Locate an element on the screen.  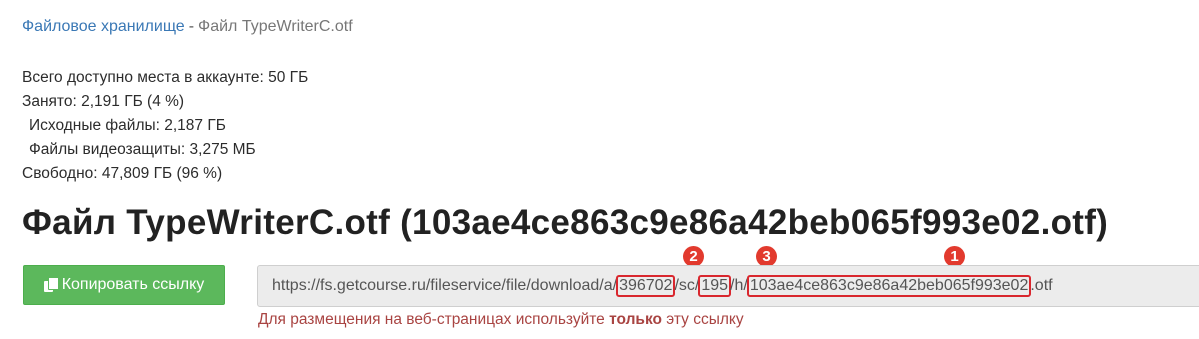
marker-1: 1 is located at coordinates (954, 256).